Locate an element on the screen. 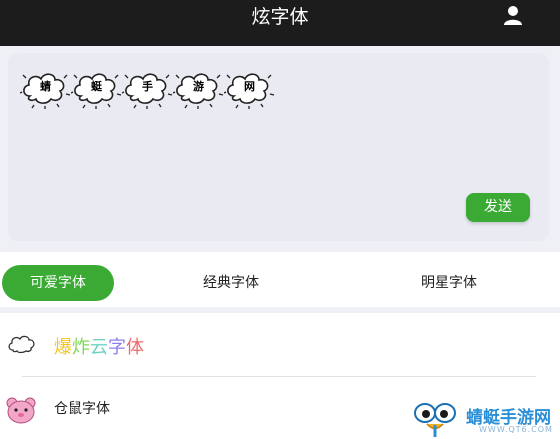 The image size is (560, 439). preview-char: 网 is located at coordinates (249, 88).